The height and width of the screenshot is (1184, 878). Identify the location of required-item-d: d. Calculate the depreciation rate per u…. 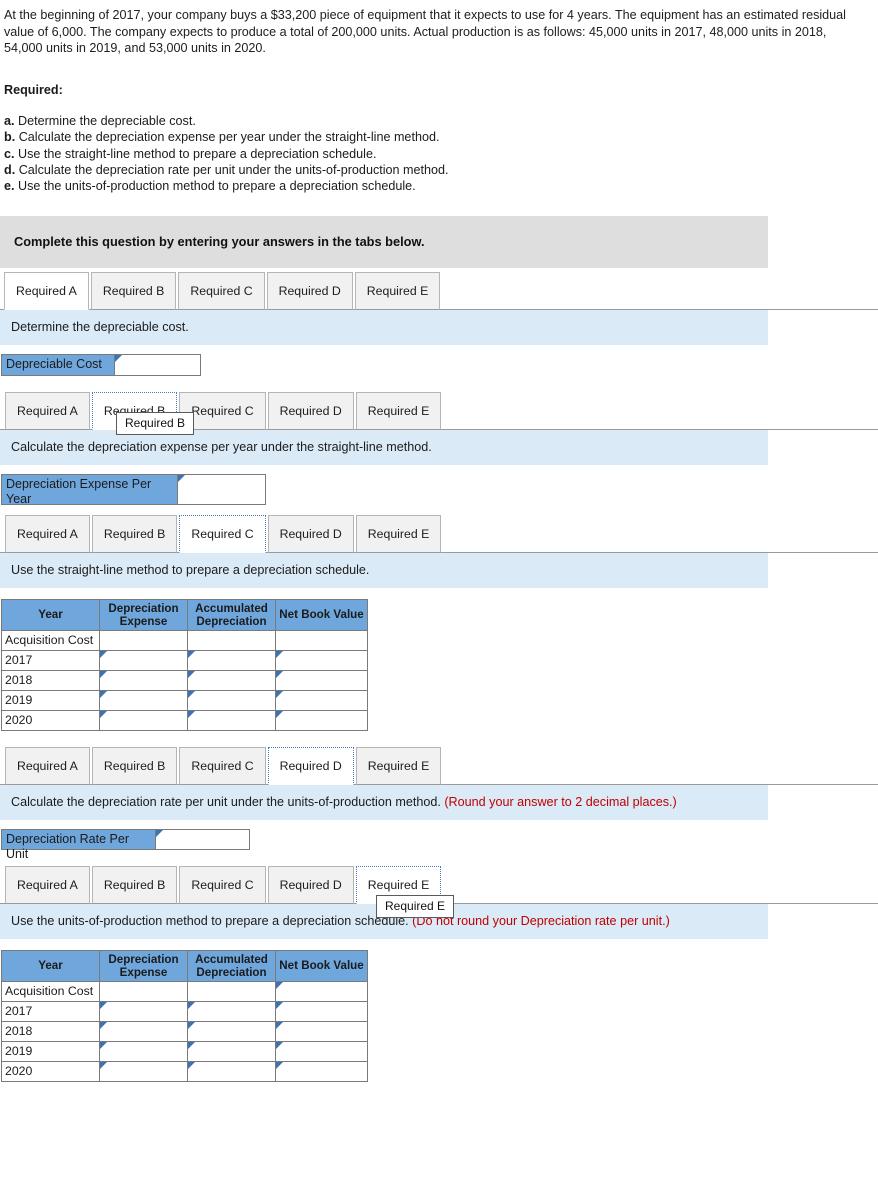
(439, 170).